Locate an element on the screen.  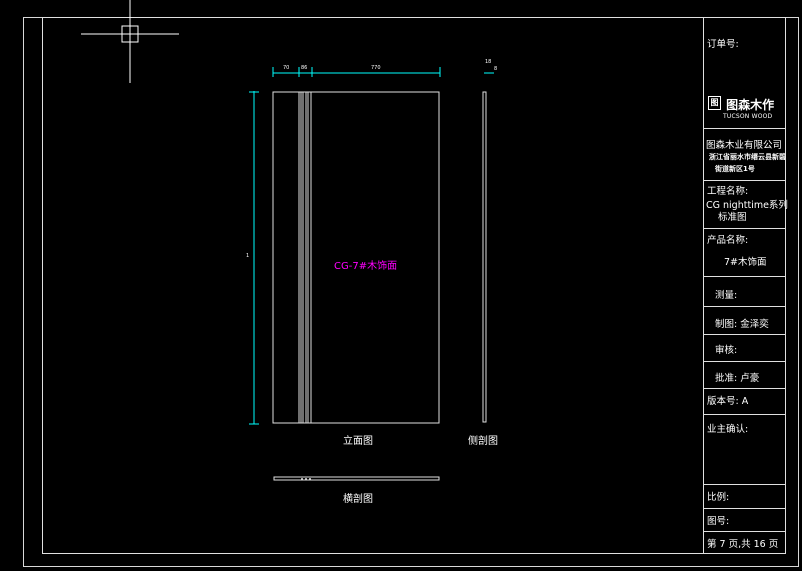
drawn-by: 制图: 金泽奕 is located at coordinates (742, 324).